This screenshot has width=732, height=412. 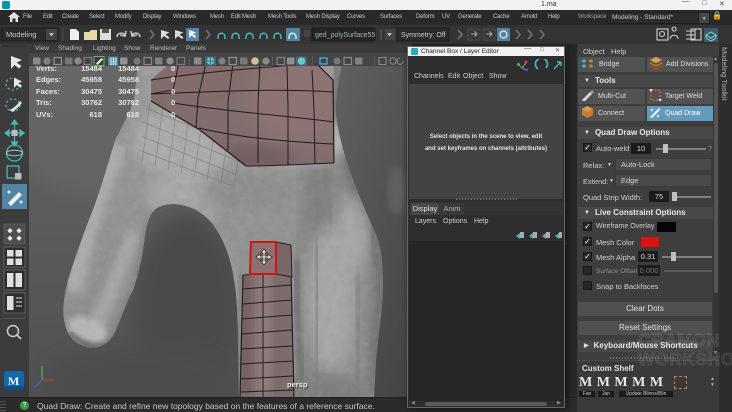 What do you see at coordinates (423, 35) in the screenshot?
I see `svg-text: Symmetry: Off` at bounding box center [423, 35].